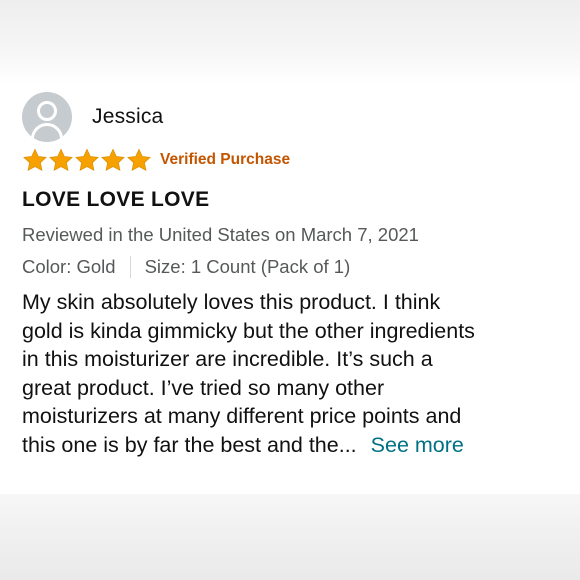 This screenshot has height=580, width=580. I want to click on review-body-line: great product. I’ve tried so many other, so click(203, 387).